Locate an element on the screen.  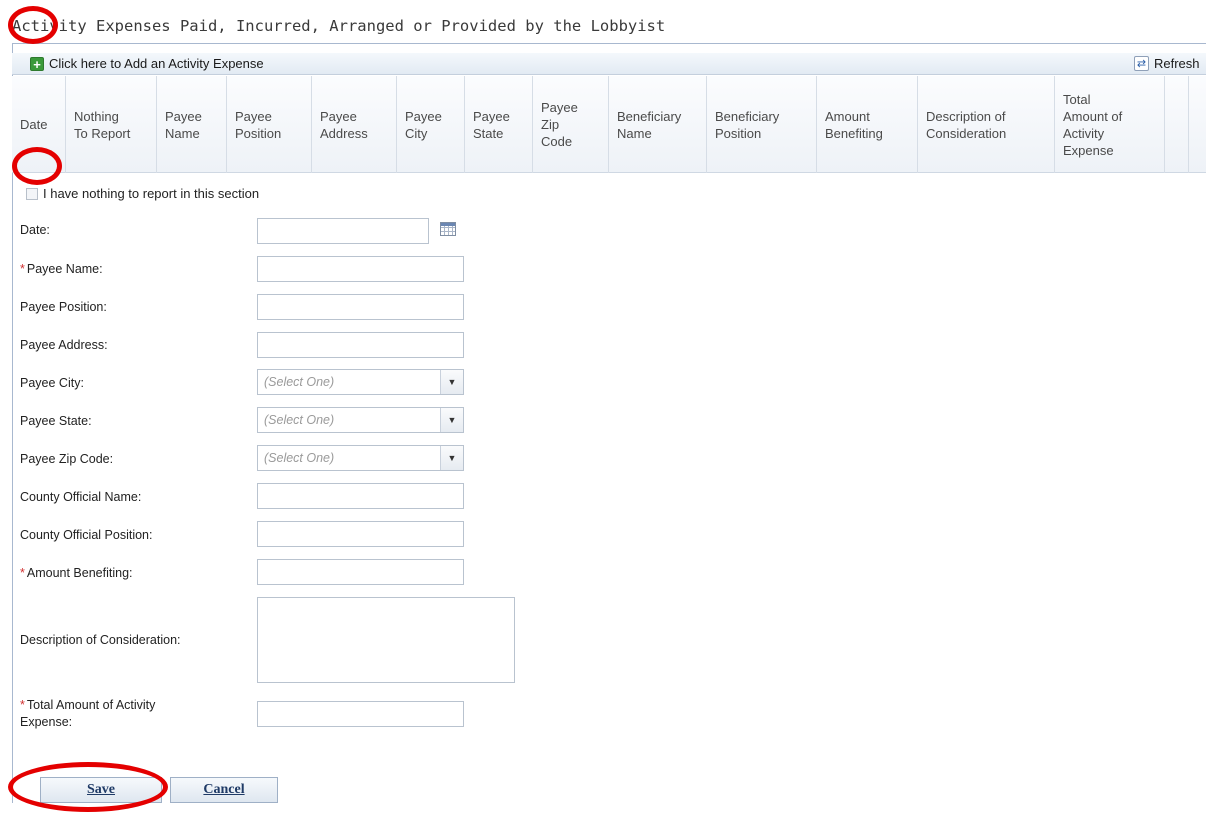
county-official-position-label: County Official Position: is located at coordinates (86, 535).